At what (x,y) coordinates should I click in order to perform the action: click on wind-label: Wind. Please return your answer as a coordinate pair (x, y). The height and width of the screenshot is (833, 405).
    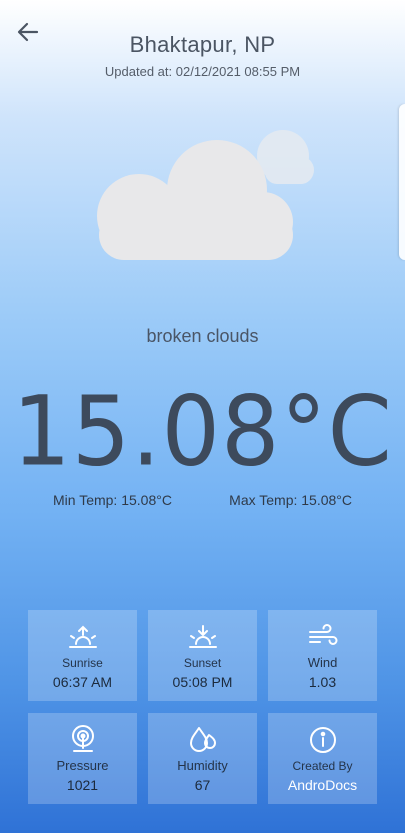
    Looking at the image, I should click on (322, 662).